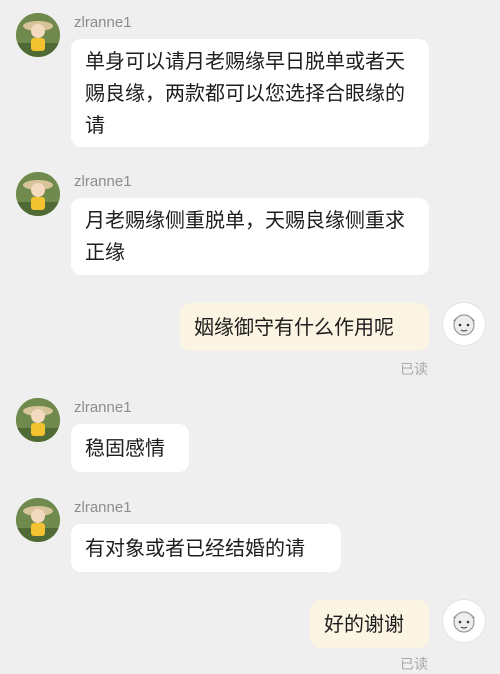 This screenshot has height=674, width=500. I want to click on message-text: 姻缘御守有什么作用呢, so click(294, 327).